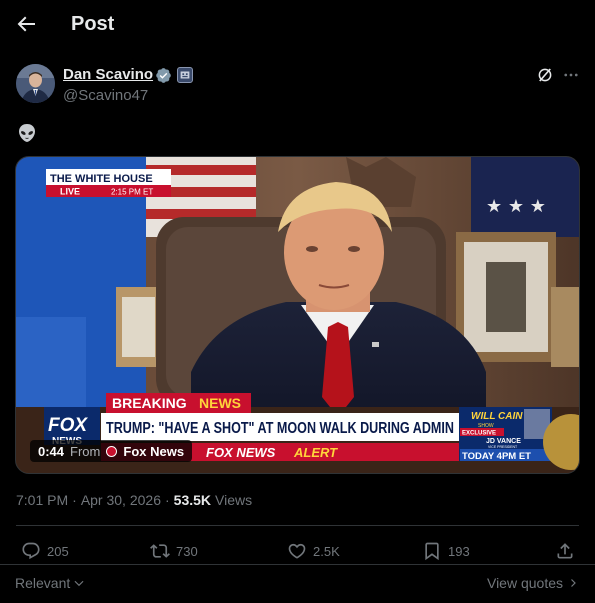 The width and height of the screenshot is (595, 603). Describe the element at coordinates (149, 403) in the screenshot. I see `breaking-label: BREAKING` at that location.